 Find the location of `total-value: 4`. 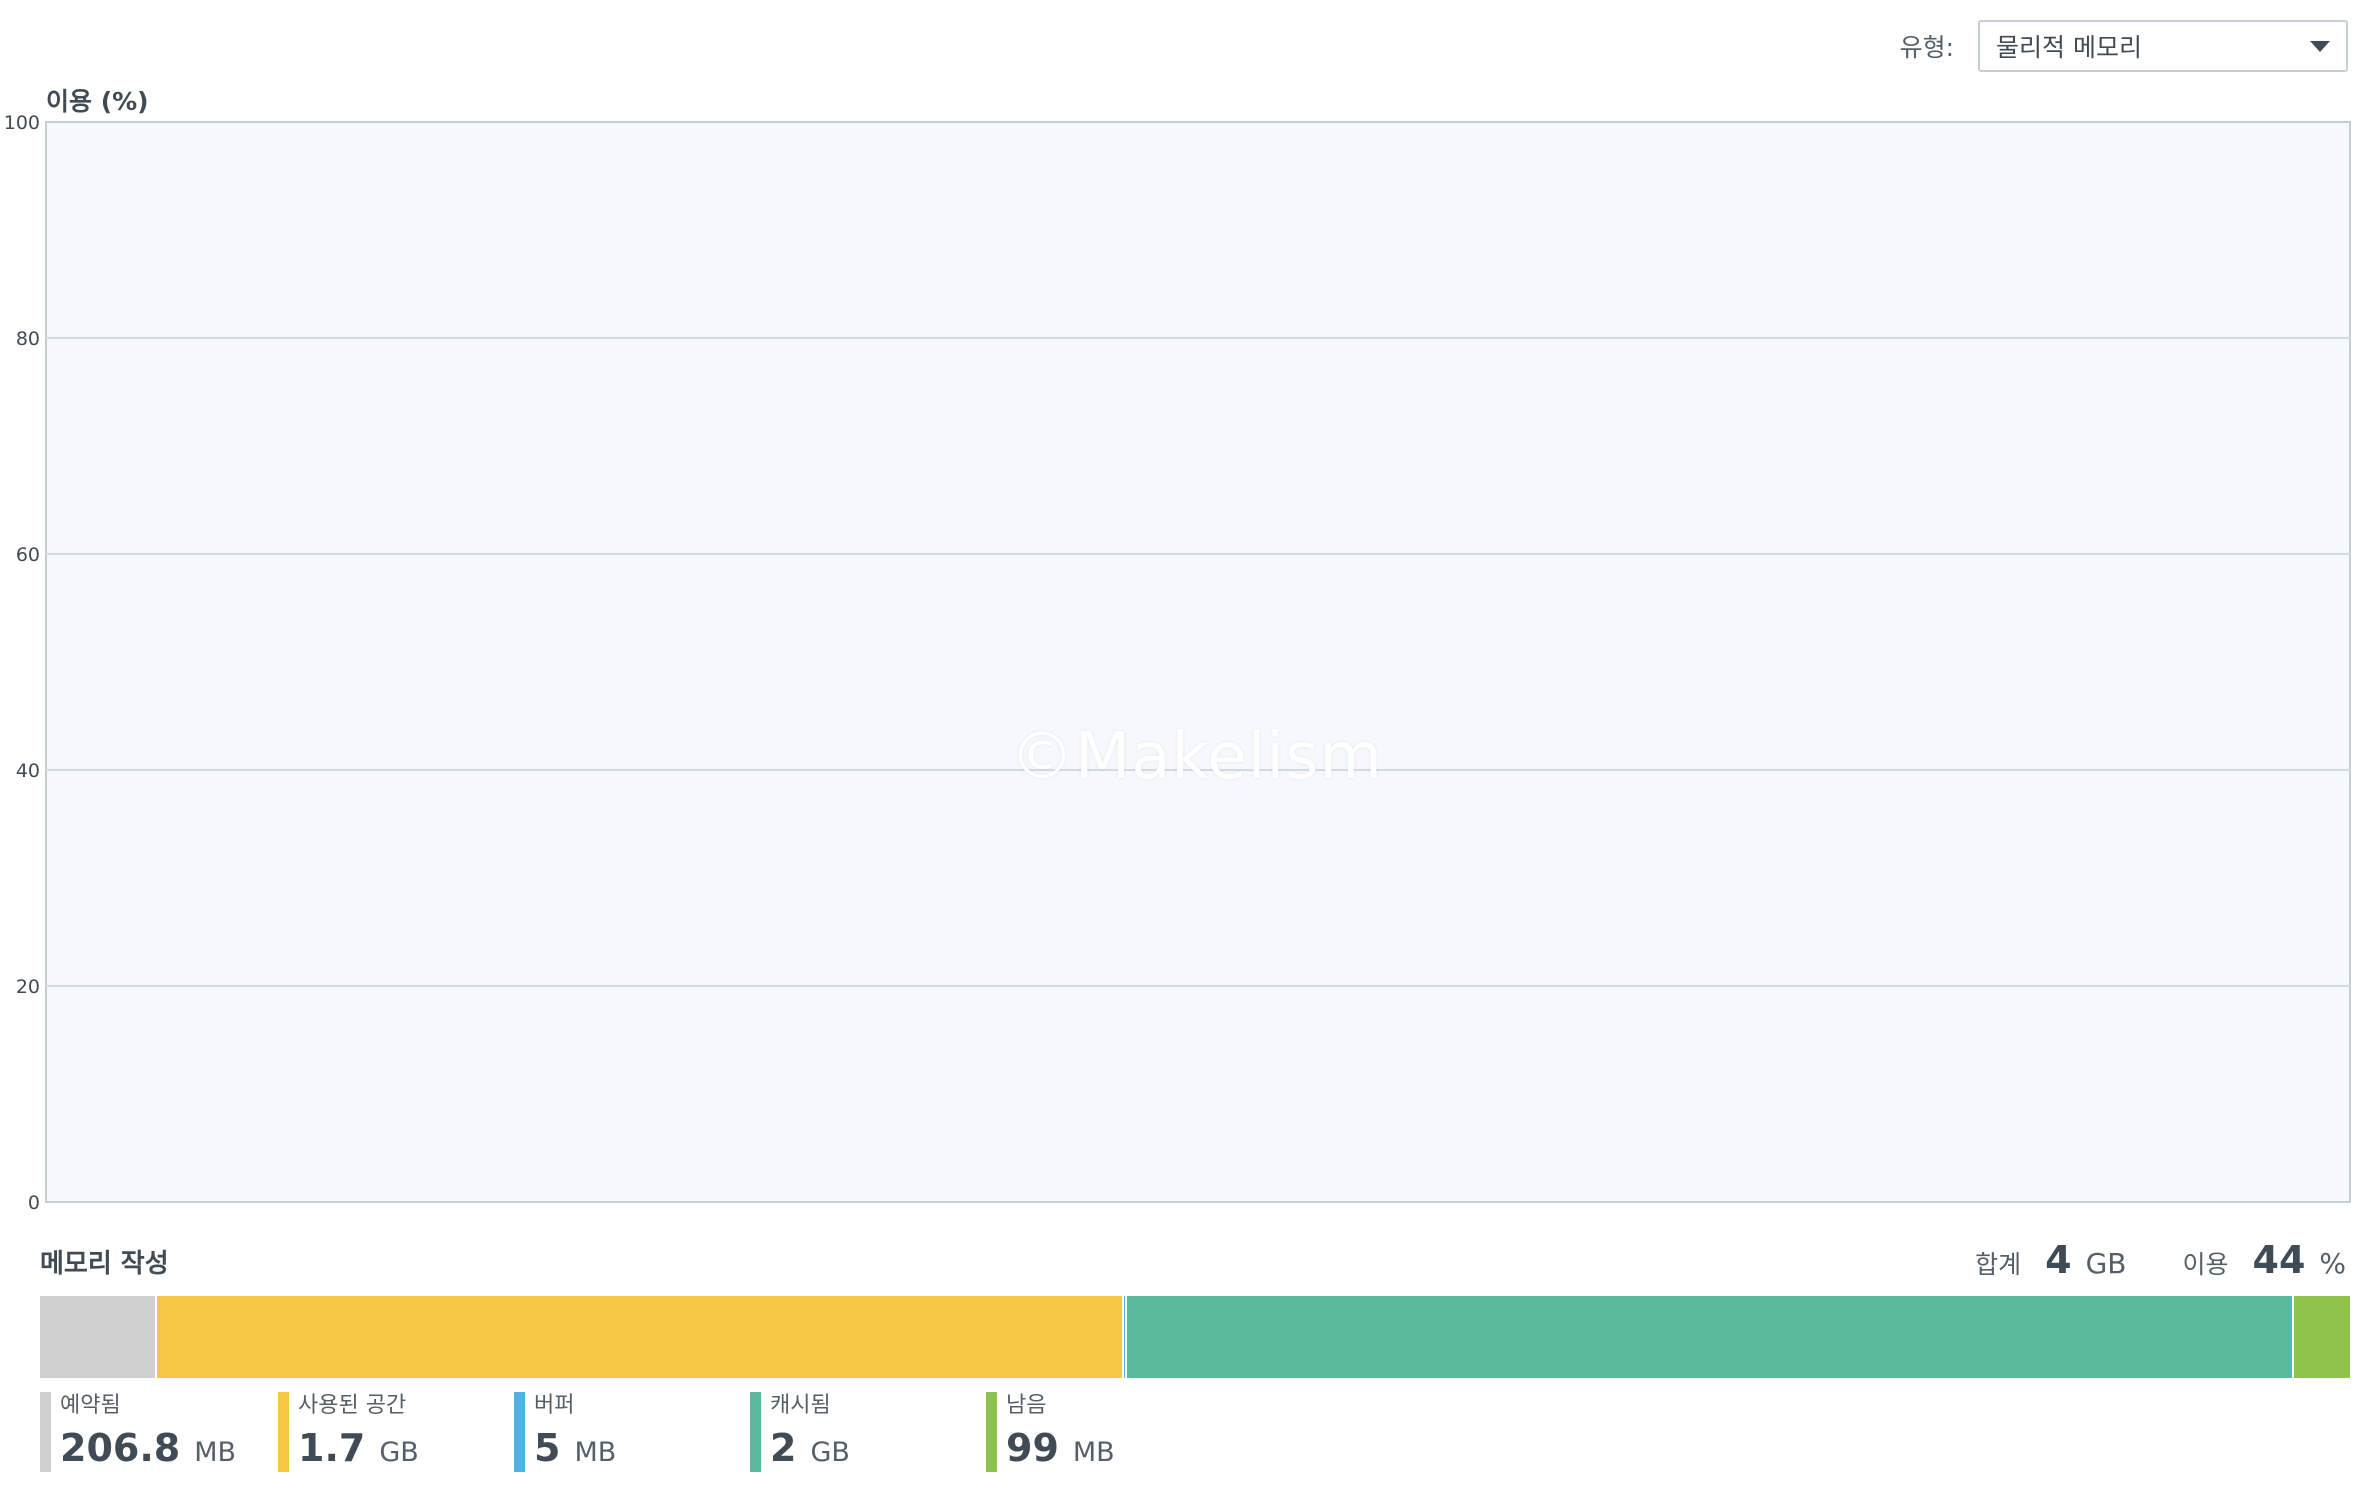

total-value: 4 is located at coordinates (2058, 1260).